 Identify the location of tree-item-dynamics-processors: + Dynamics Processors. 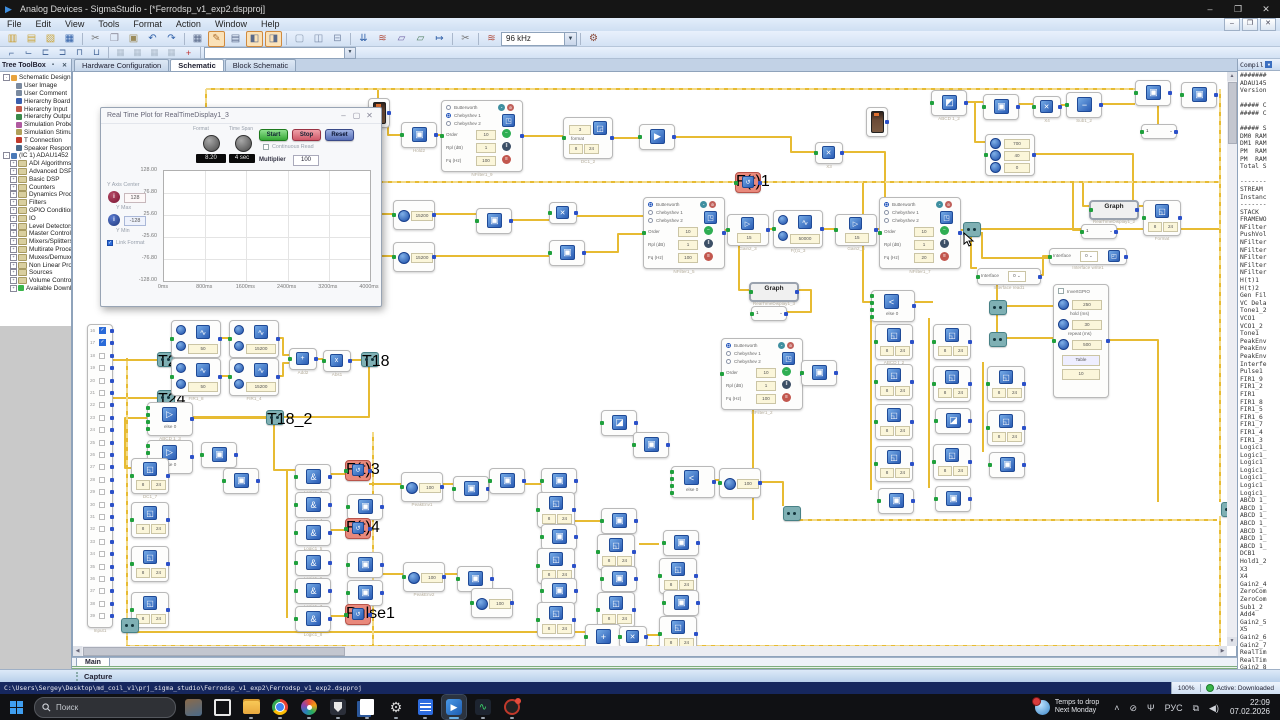
(35, 195).